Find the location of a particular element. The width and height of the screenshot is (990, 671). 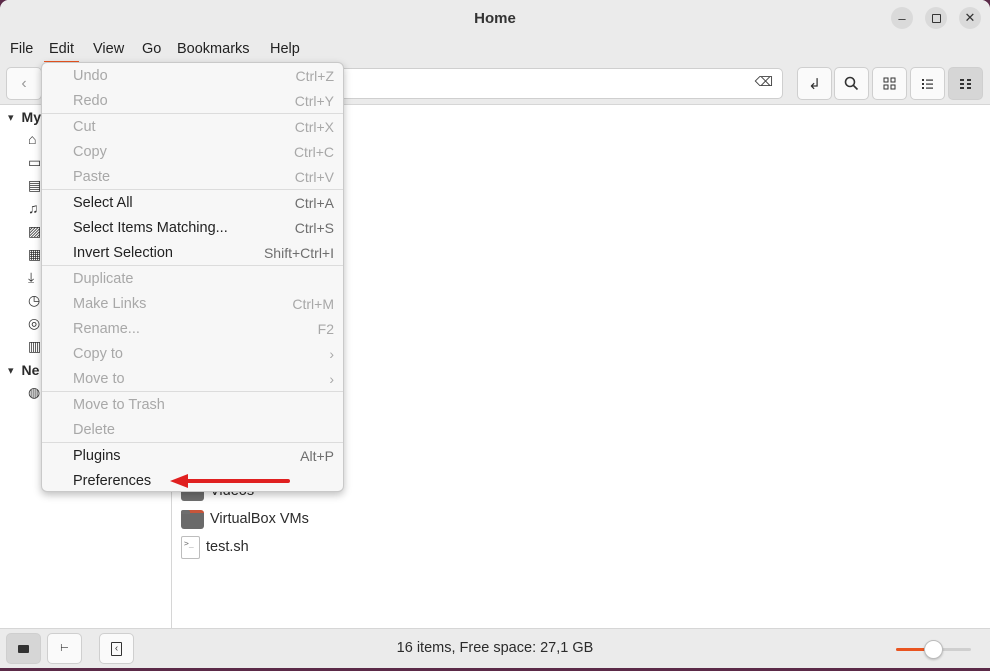

menu-item-label: Undo is located at coordinates (90, 75).